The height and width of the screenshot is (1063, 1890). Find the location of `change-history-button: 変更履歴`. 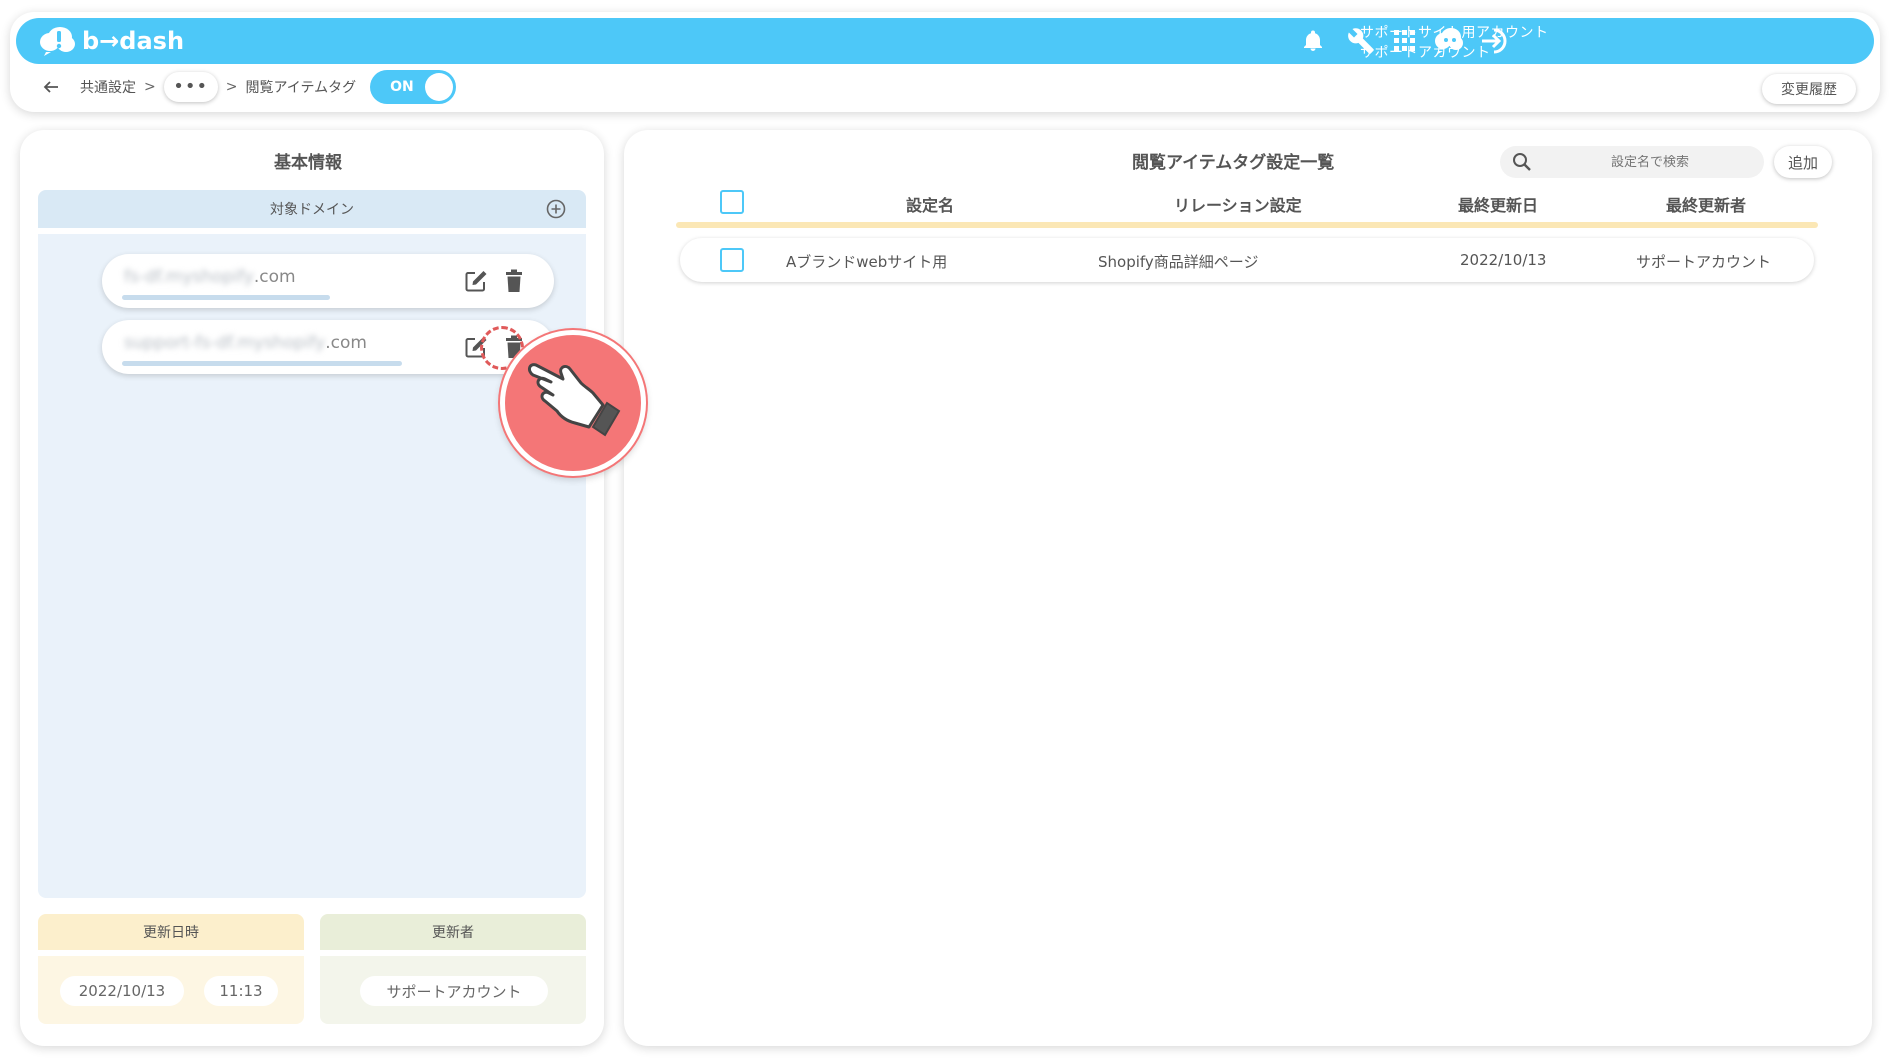

change-history-button: 変更履歴 is located at coordinates (1809, 89).